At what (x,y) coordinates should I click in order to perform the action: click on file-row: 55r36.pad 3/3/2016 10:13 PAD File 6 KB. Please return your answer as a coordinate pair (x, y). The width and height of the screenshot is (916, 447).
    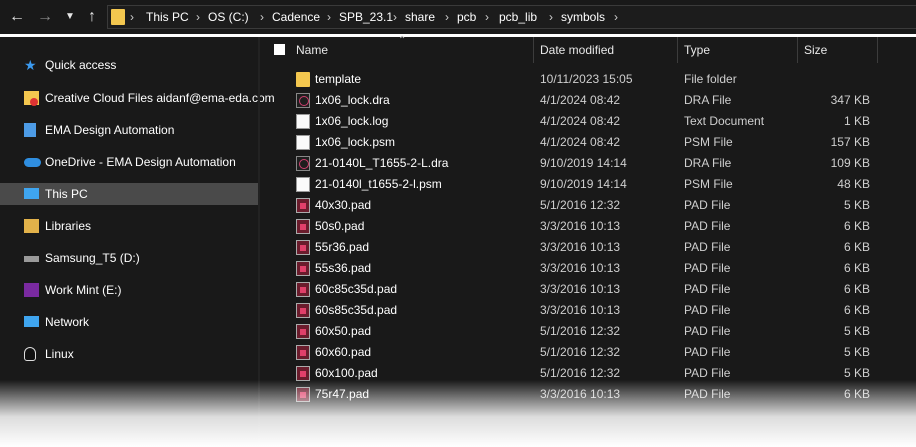
    Looking at the image, I should click on (588, 247).